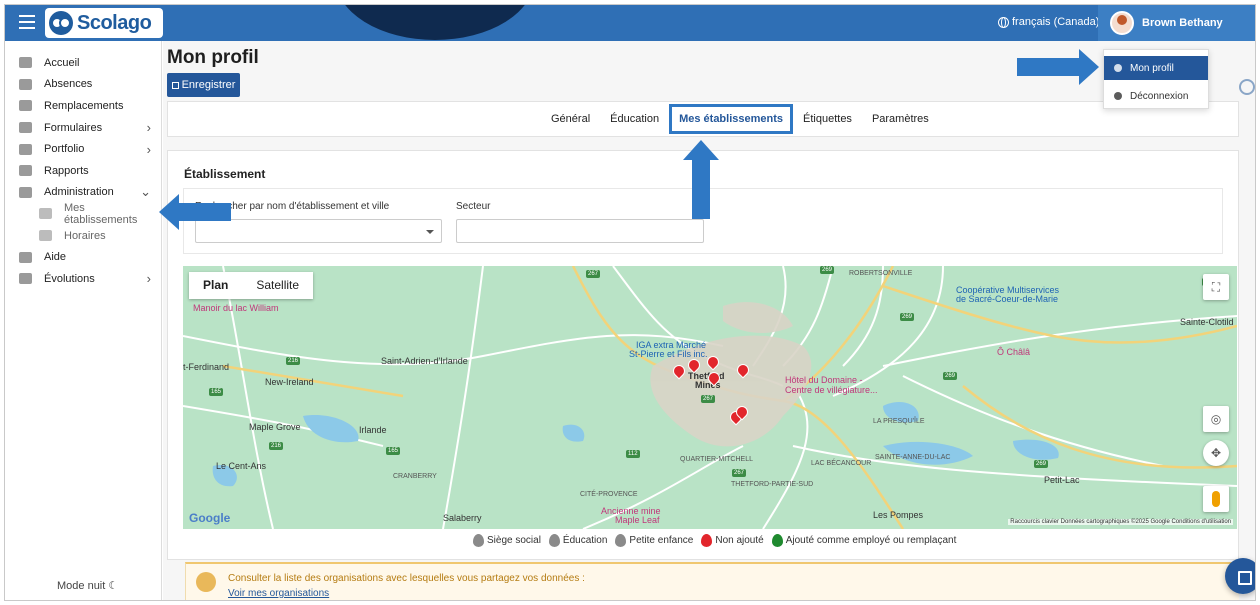  I want to click on brand-name: Scolago, so click(114, 22).